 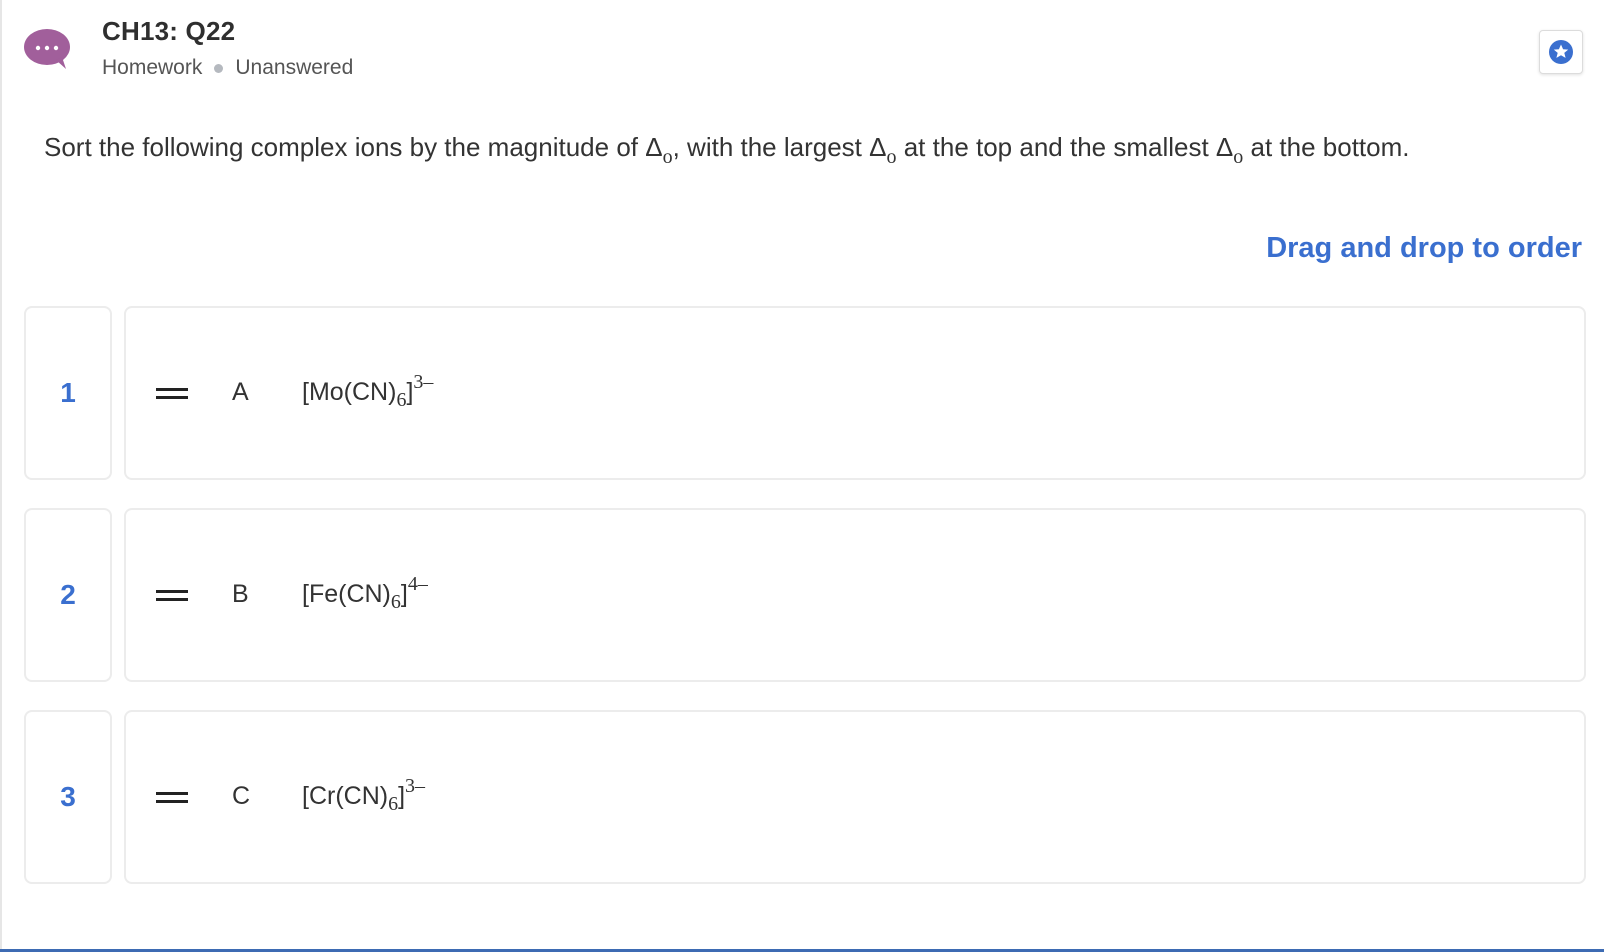 What do you see at coordinates (68, 595) in the screenshot?
I see `rank-number: 2` at bounding box center [68, 595].